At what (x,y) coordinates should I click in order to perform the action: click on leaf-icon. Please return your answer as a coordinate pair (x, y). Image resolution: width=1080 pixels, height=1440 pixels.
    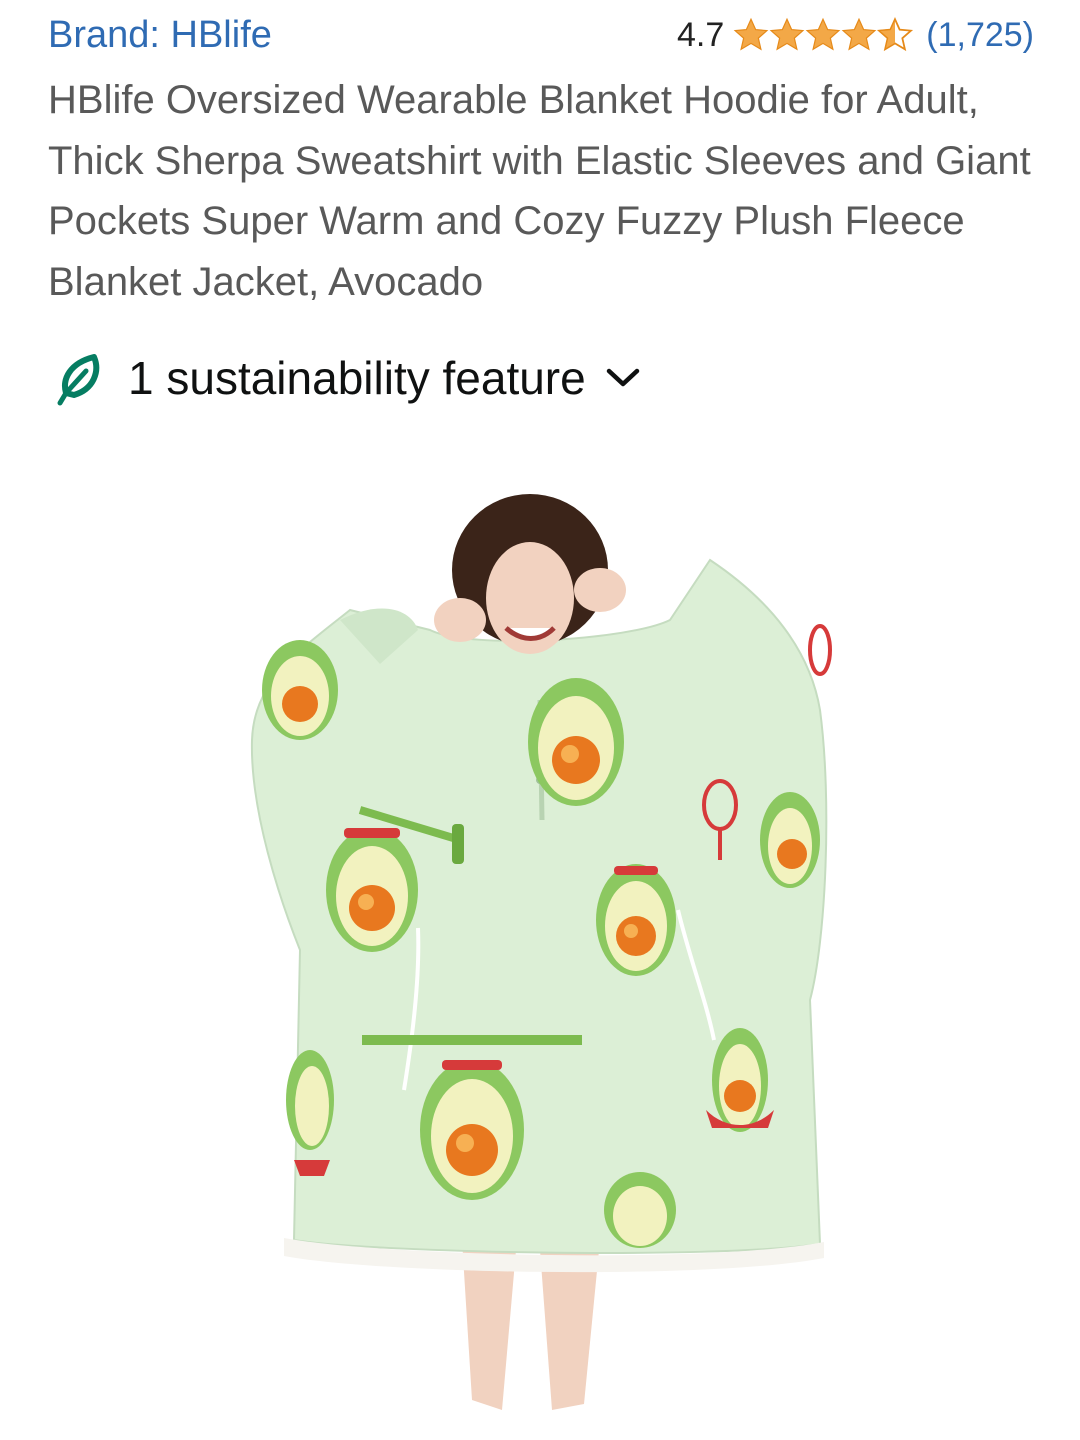
    Looking at the image, I should click on (78, 380).